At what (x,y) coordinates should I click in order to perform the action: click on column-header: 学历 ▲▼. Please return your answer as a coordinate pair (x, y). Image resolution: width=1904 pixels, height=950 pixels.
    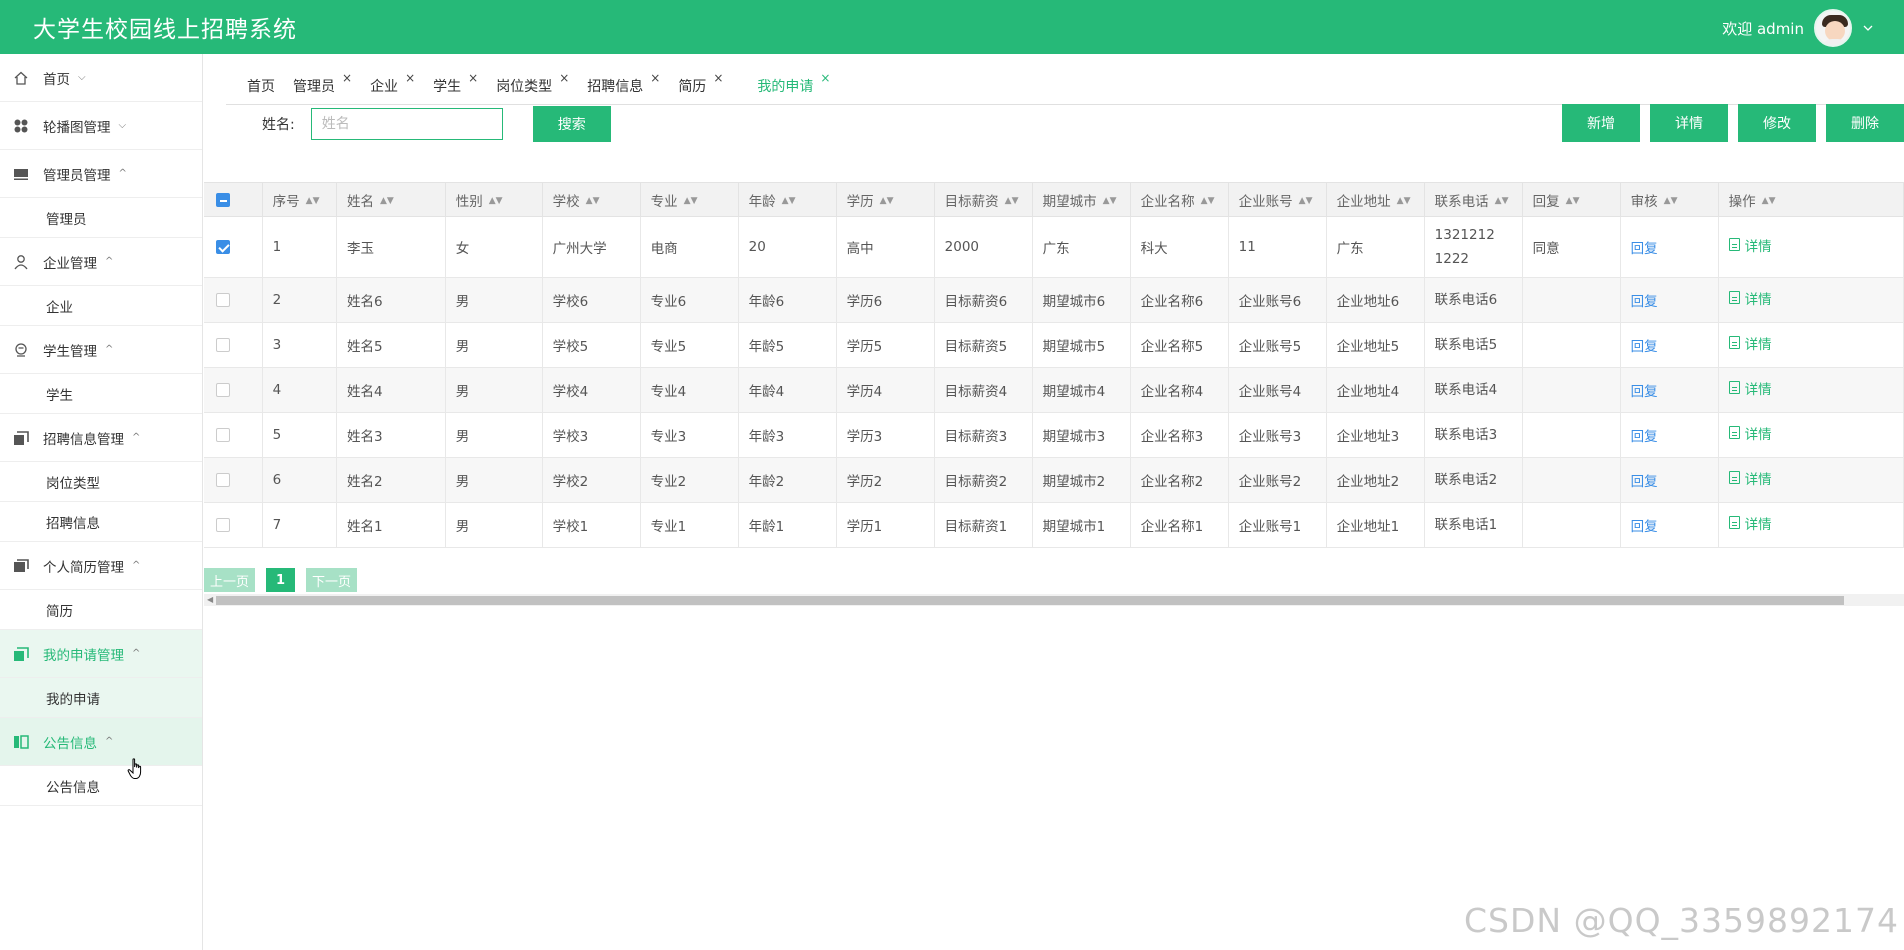
    Looking at the image, I should click on (885, 199).